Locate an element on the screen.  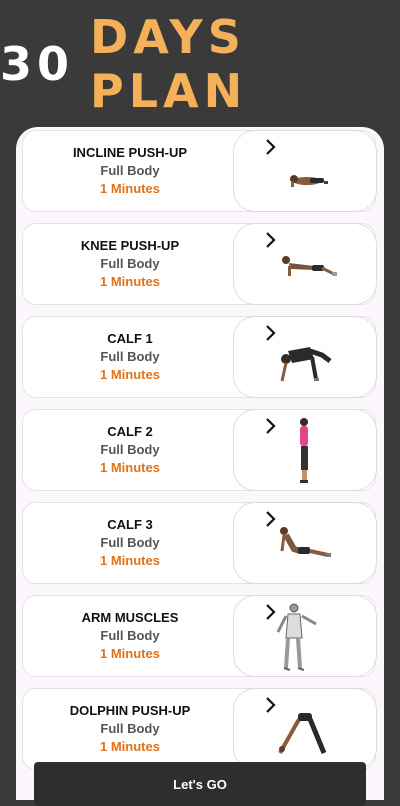
exercise-info: CALF 2 Full Body 1 Minutes is located at coordinates (130, 450).